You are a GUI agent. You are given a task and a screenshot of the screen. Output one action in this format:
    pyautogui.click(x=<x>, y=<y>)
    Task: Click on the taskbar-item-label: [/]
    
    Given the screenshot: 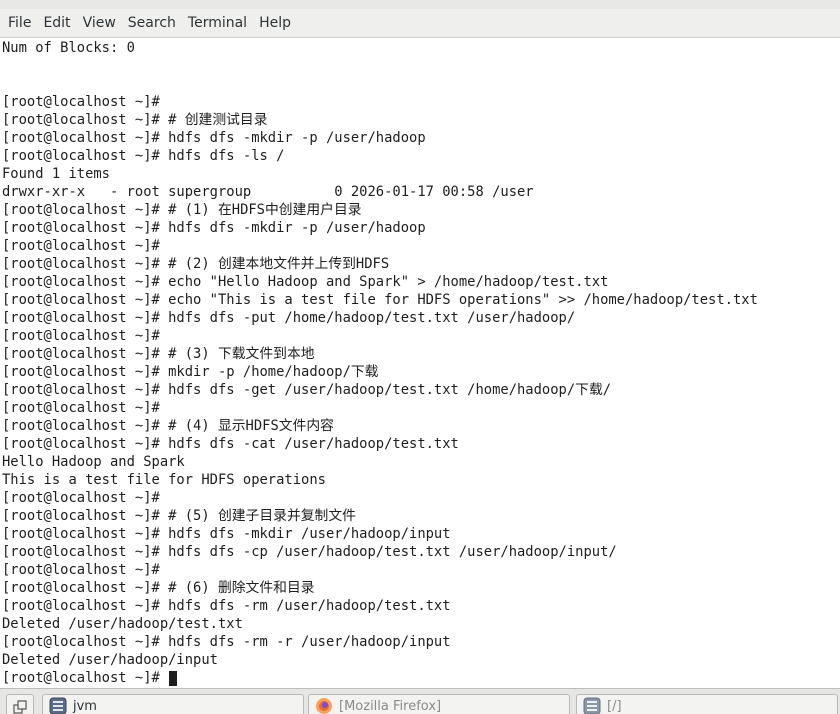 What is the action you would take?
    pyautogui.click(x=614, y=706)
    